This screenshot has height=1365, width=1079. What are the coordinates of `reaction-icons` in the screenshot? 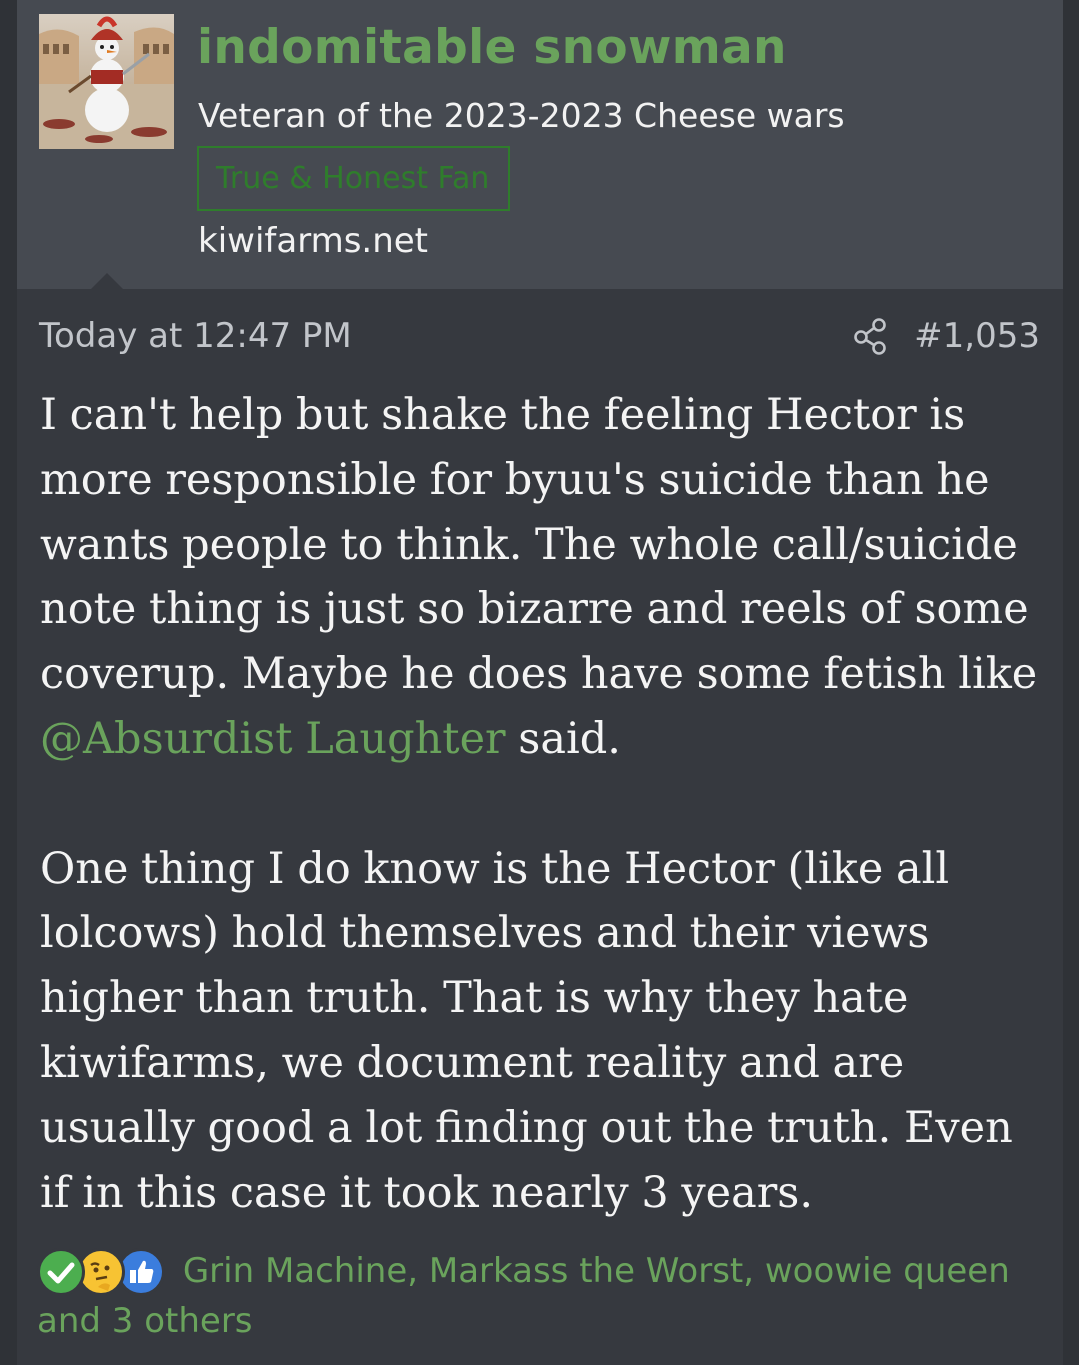 It's located at (104, 1271).